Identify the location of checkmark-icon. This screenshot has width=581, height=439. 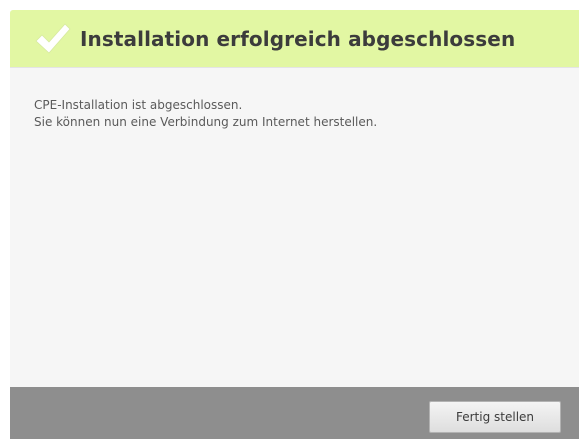
(52, 40).